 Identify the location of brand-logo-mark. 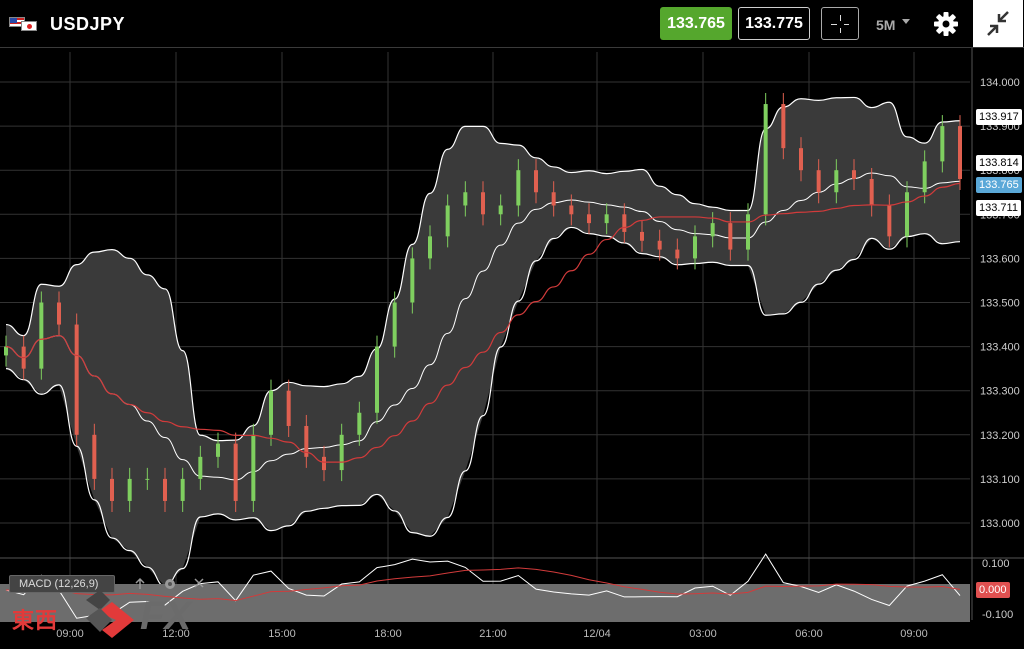
(110, 614).